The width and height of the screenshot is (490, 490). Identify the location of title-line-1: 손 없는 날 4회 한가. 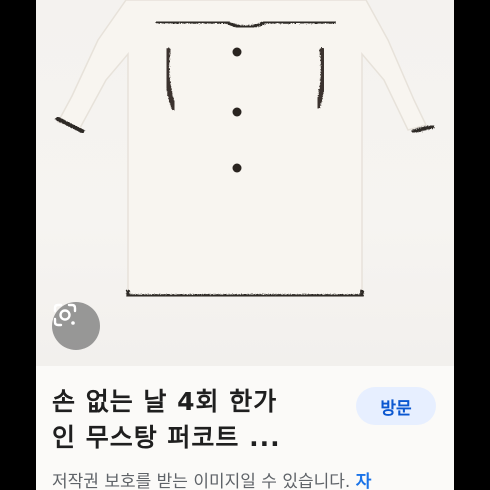
(165, 401).